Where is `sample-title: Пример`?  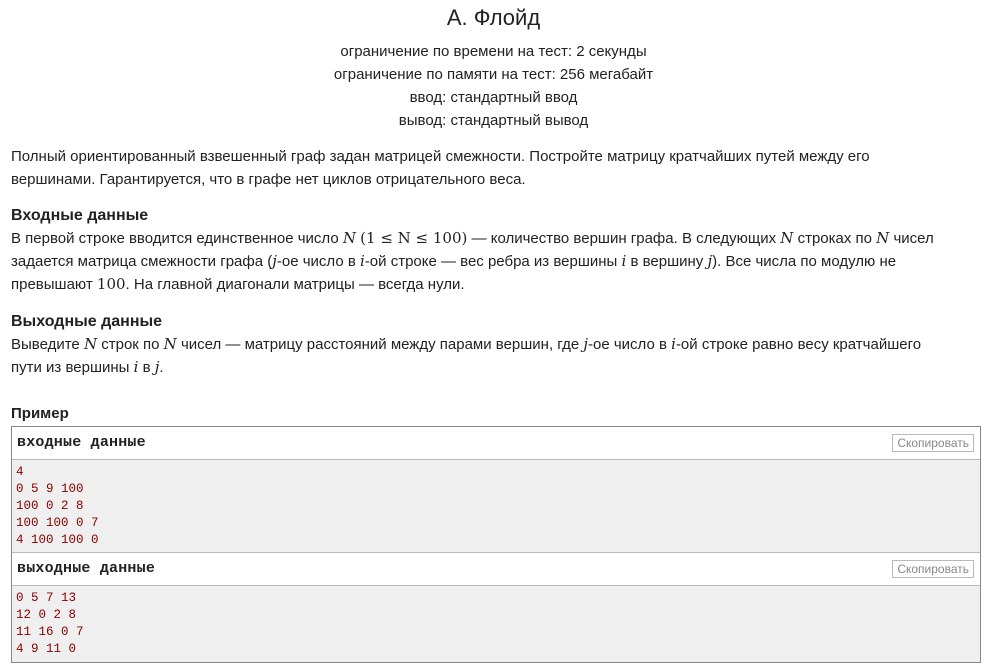
sample-title: Пример is located at coordinates (40, 413).